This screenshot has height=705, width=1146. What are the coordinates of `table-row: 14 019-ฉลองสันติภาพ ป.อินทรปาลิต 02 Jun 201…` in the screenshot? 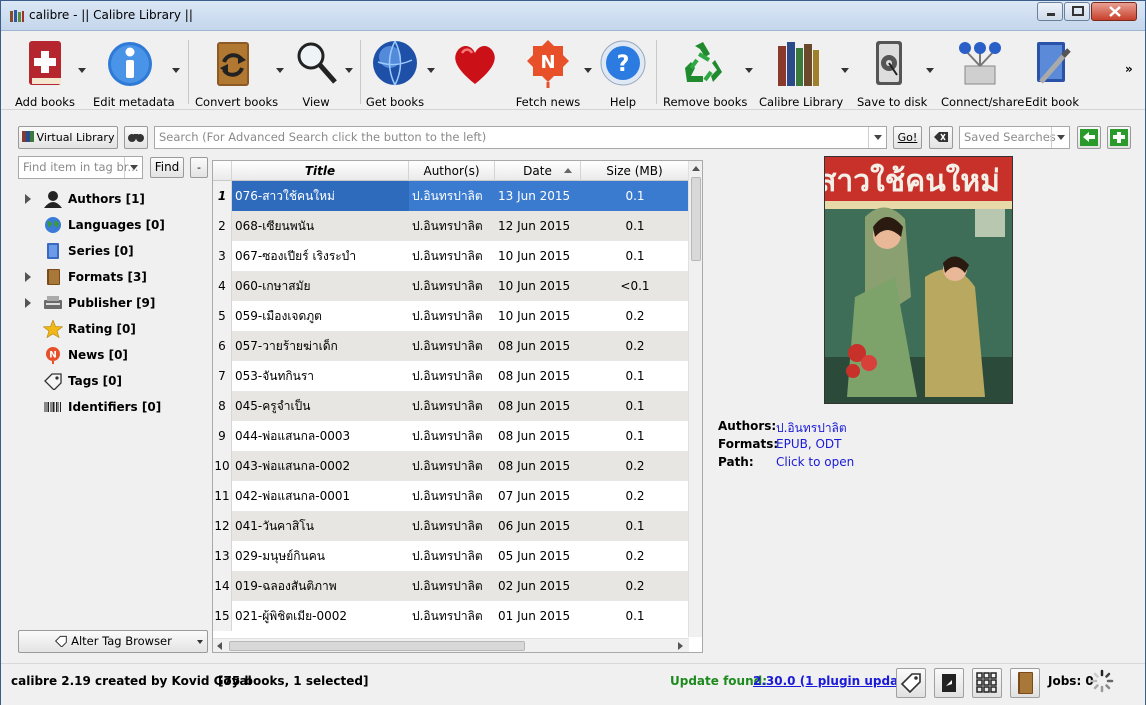 It's located at (451, 586).